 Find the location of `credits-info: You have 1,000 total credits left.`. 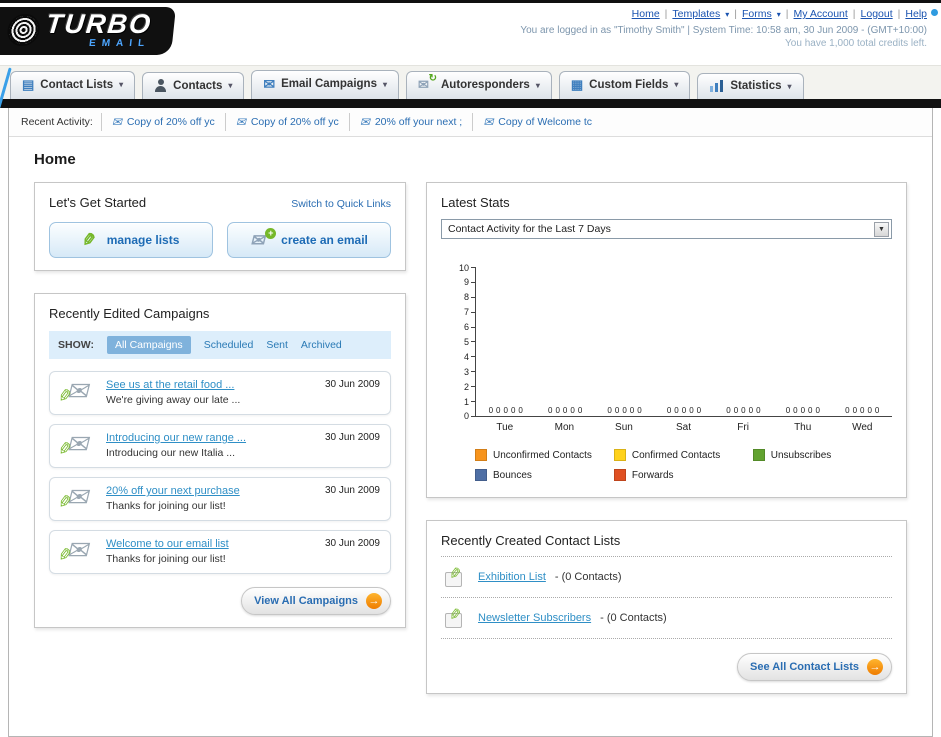

credits-info: You have 1,000 total credits left. is located at coordinates (856, 43).